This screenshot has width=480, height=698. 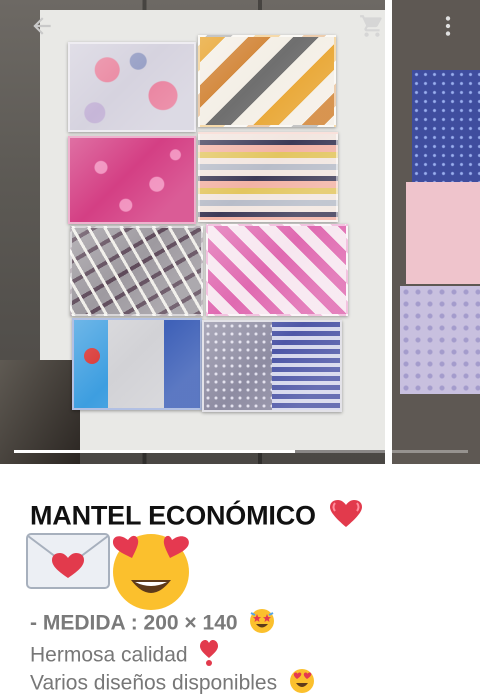 What do you see at coordinates (134, 623) in the screenshot?
I see `size-text: - MEDIDA : 200 × 140` at bounding box center [134, 623].